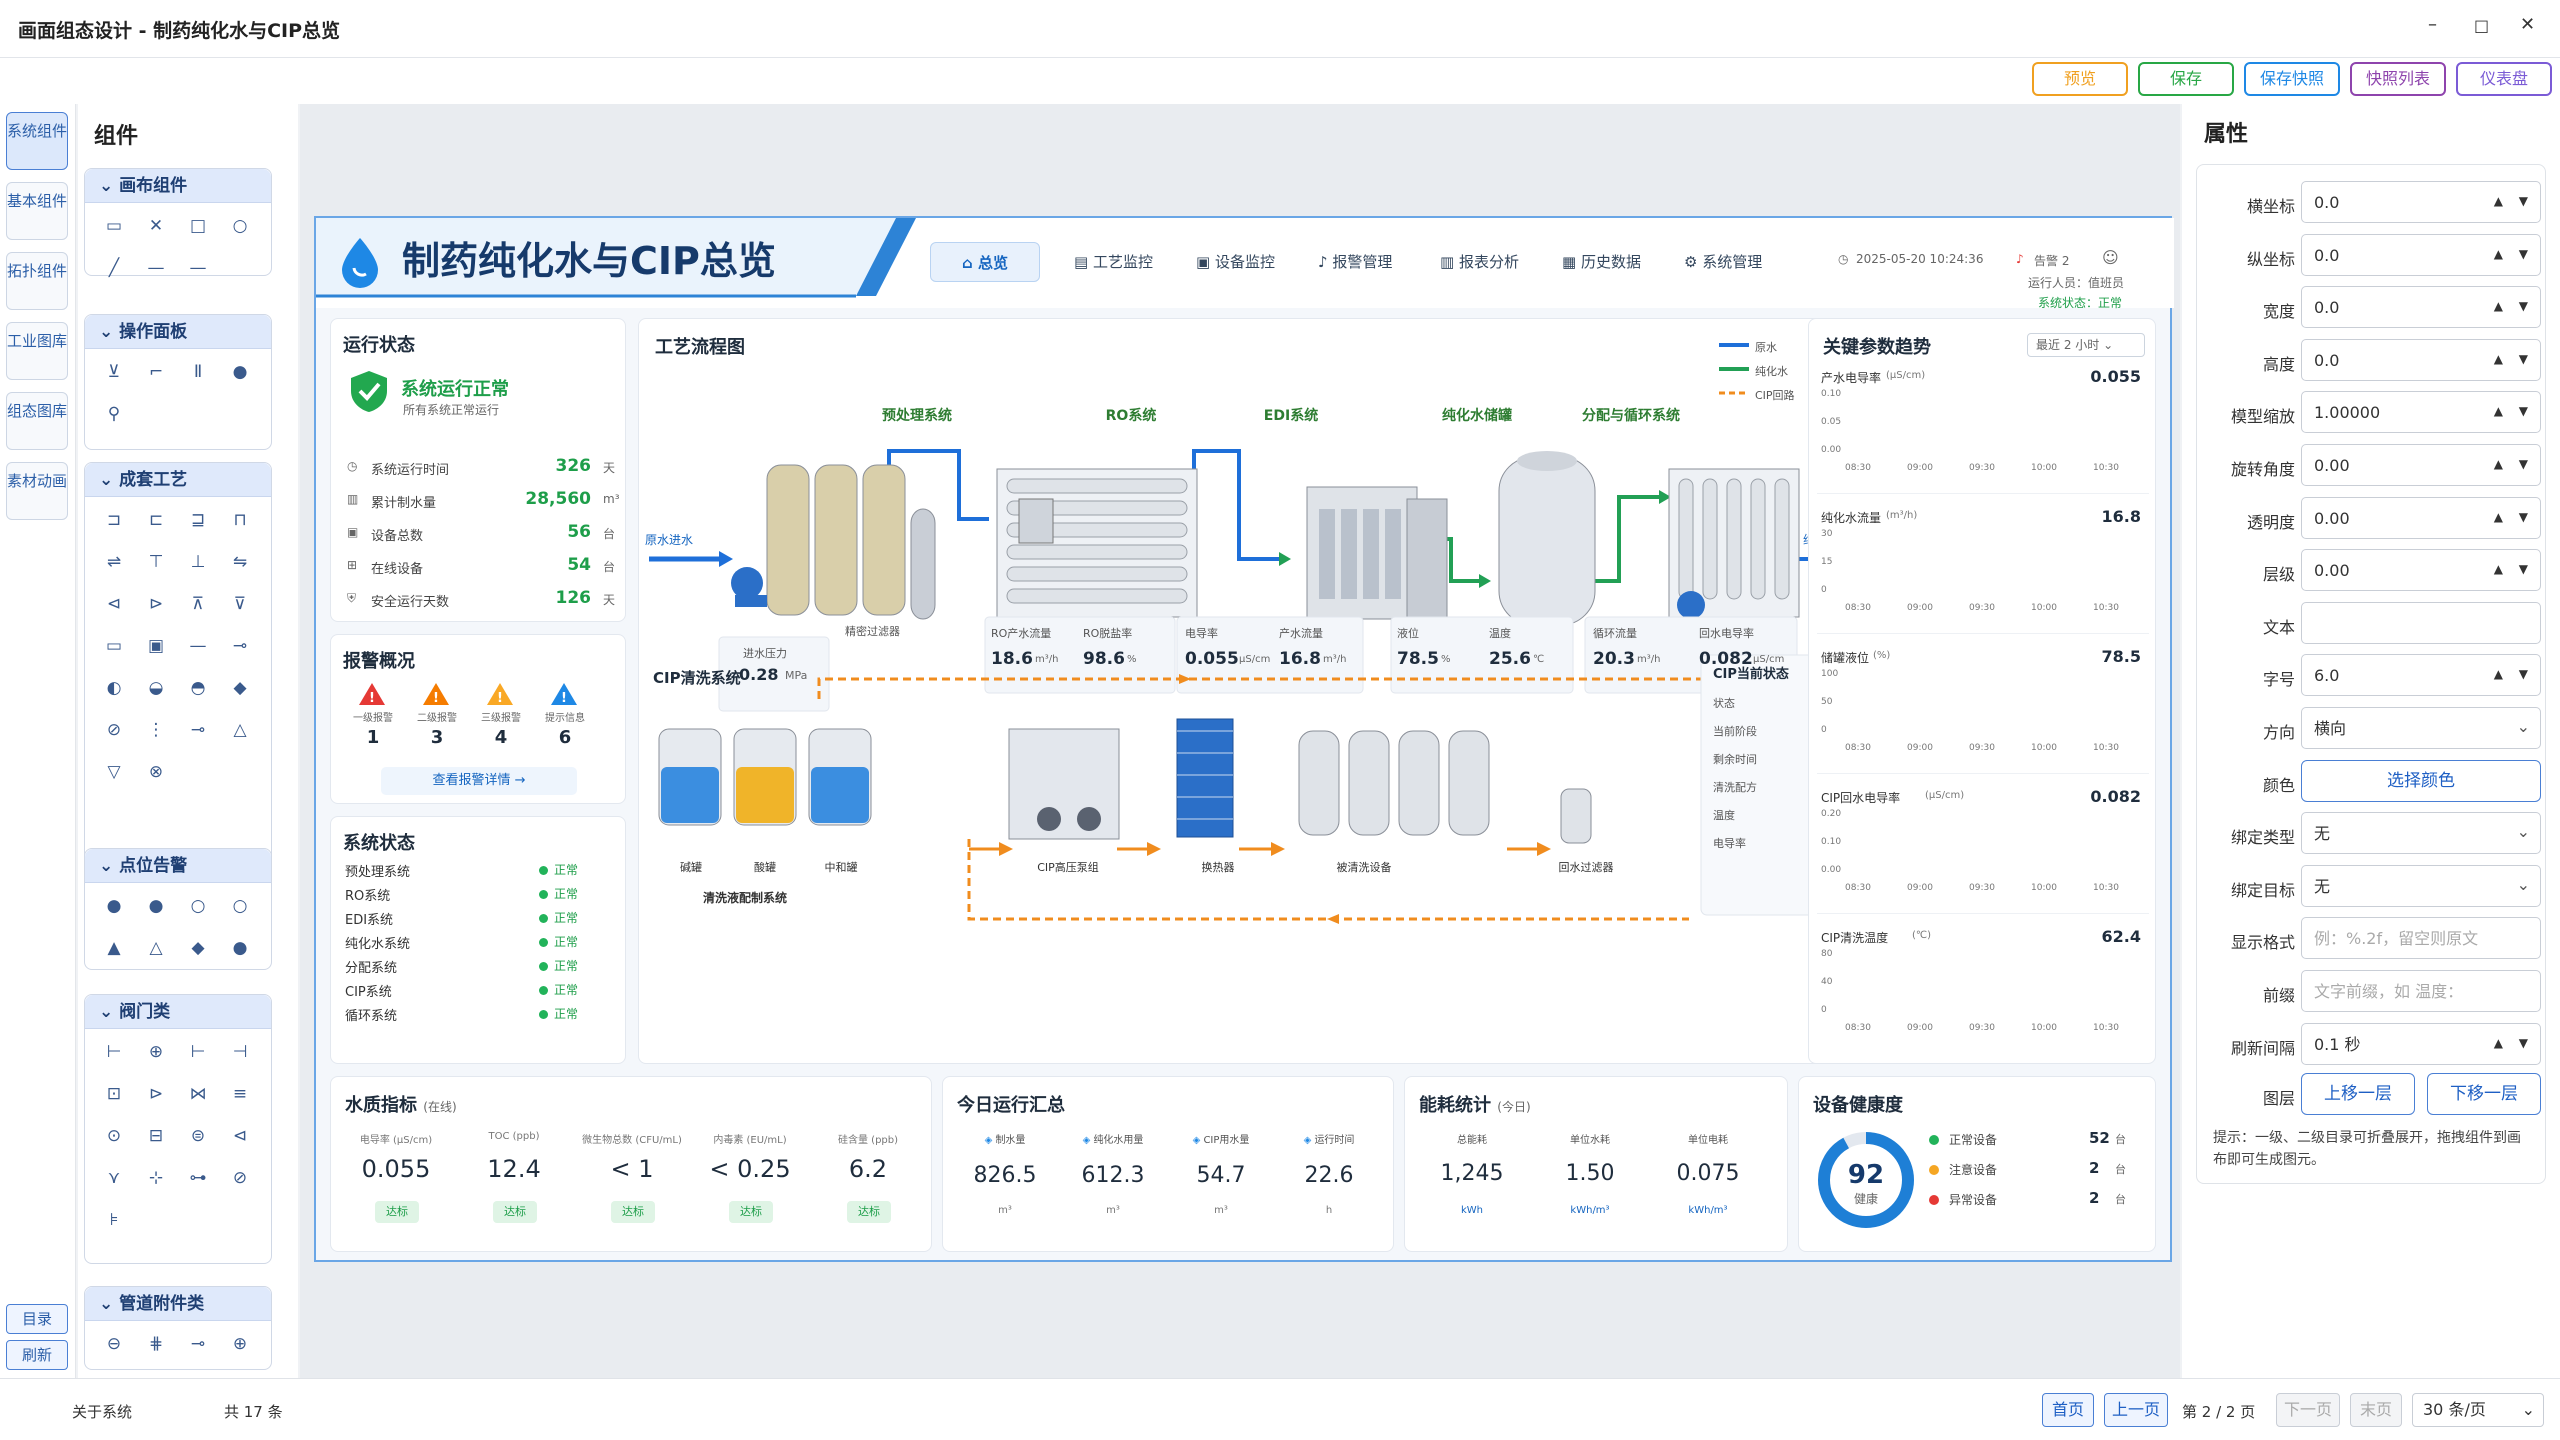  What do you see at coordinates (2421, 728) in the screenshot?
I see `prop-select: 横向 ⌄` at bounding box center [2421, 728].